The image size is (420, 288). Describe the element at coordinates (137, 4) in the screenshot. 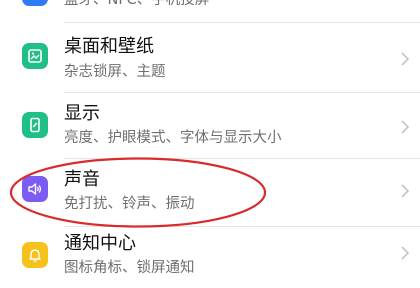

I see `connection-subtitle: 蓝牙、NFC、手机投屏` at that location.